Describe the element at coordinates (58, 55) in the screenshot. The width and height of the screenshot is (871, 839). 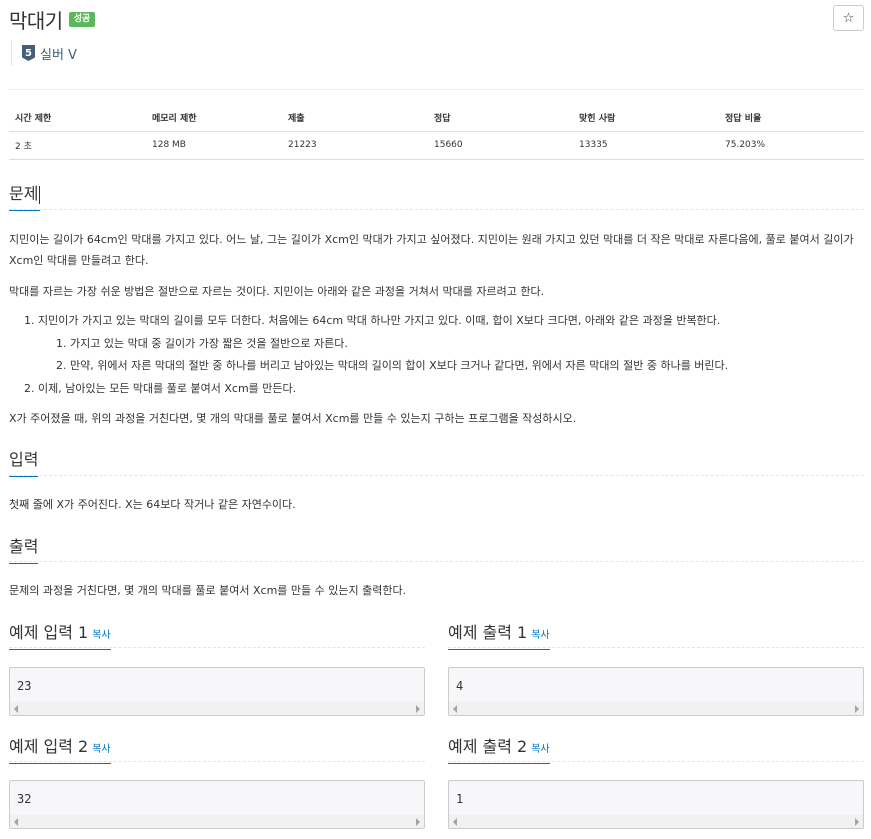
I see `tier-label: 실버 V` at that location.